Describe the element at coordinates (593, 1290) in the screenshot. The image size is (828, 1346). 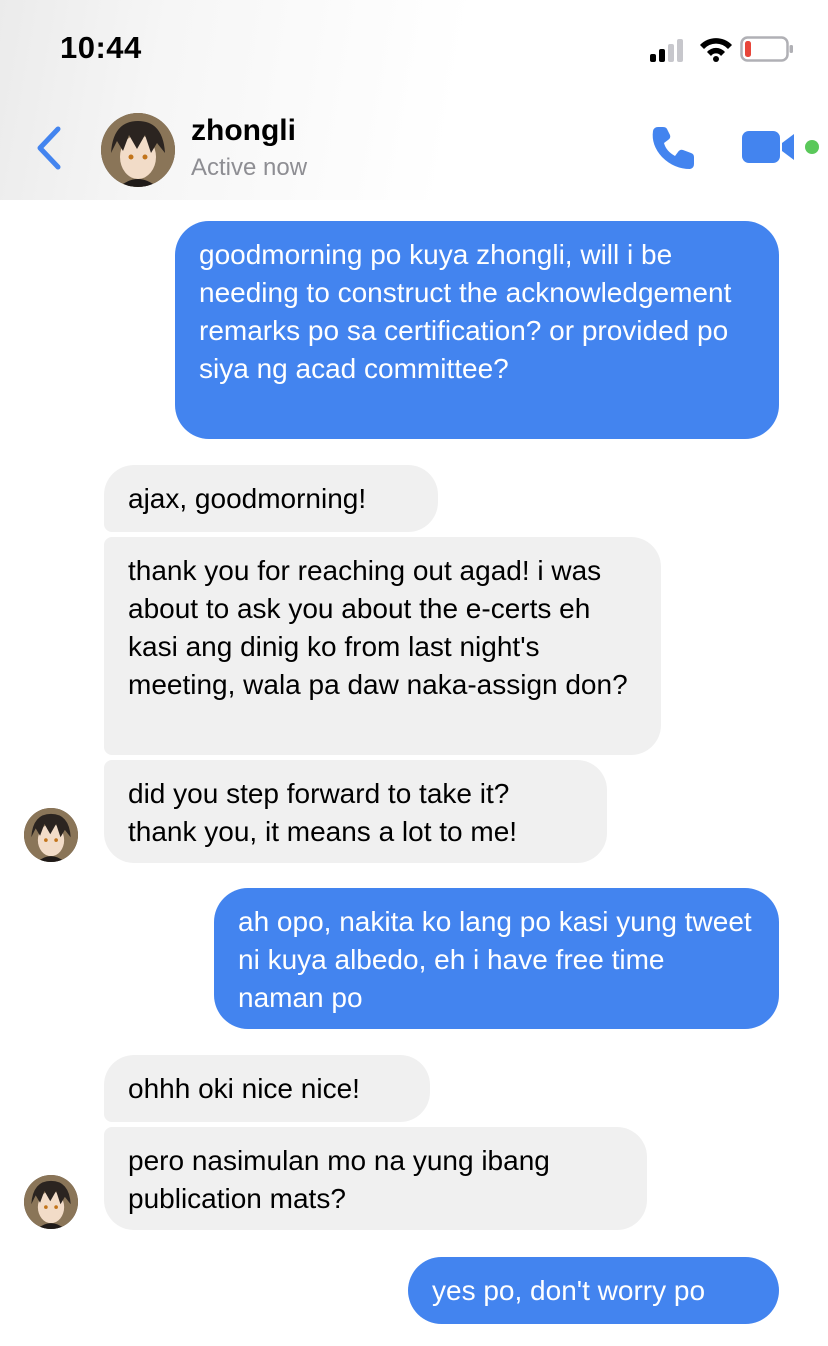
I see `message-bubble-sent: yes po, don't worry po` at that location.